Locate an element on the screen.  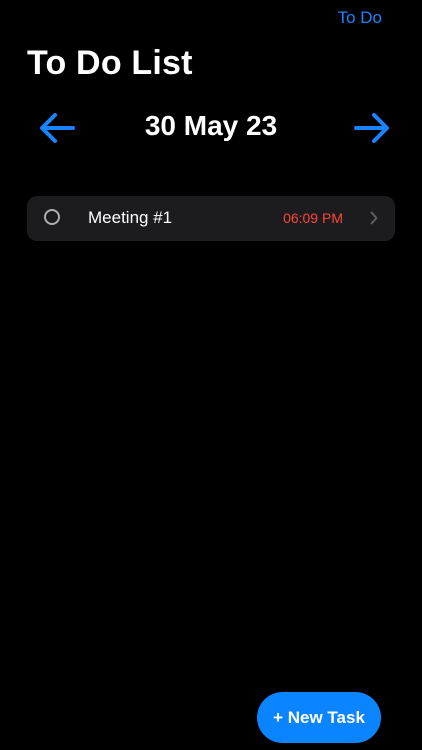
task-time: 06:09 PM is located at coordinates (313, 218).